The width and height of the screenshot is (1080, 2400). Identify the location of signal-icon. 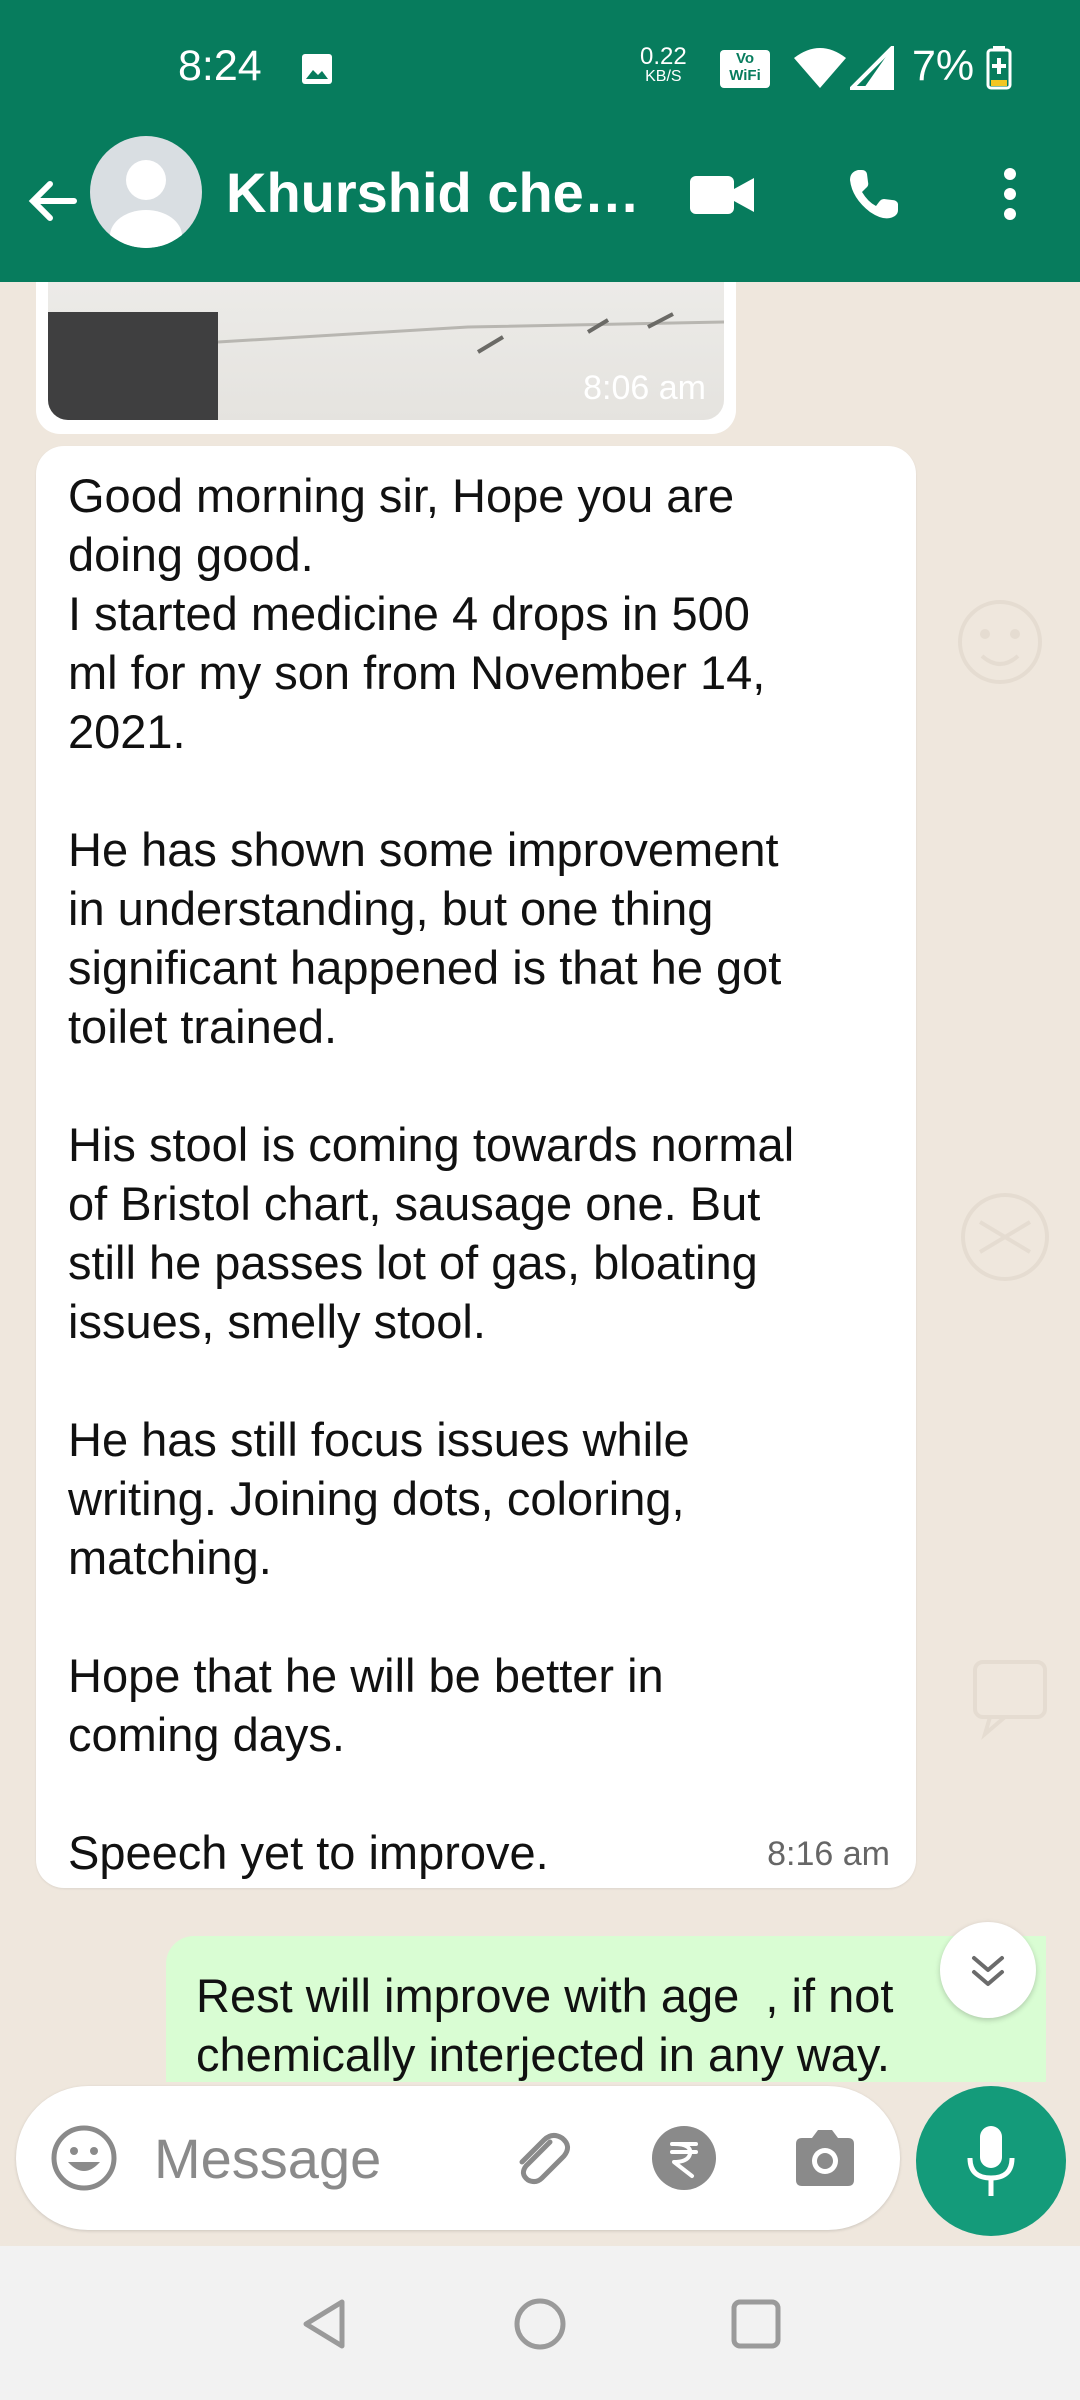
(872, 68).